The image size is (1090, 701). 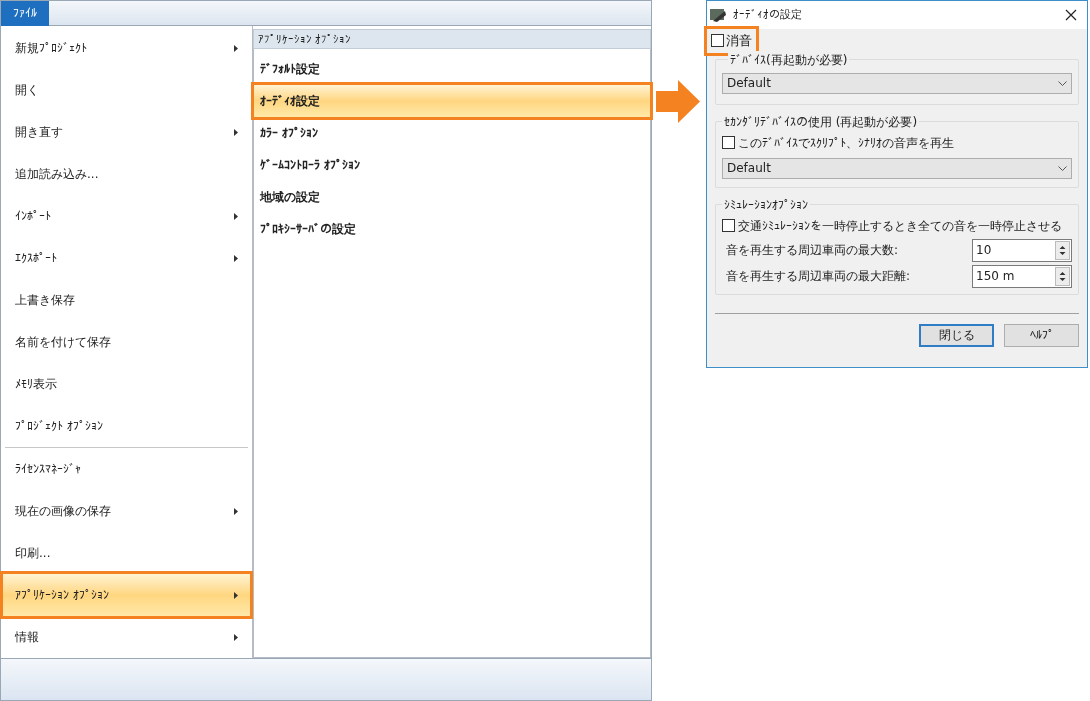 I want to click on menu-item: 上書き保存, so click(x=126, y=300).